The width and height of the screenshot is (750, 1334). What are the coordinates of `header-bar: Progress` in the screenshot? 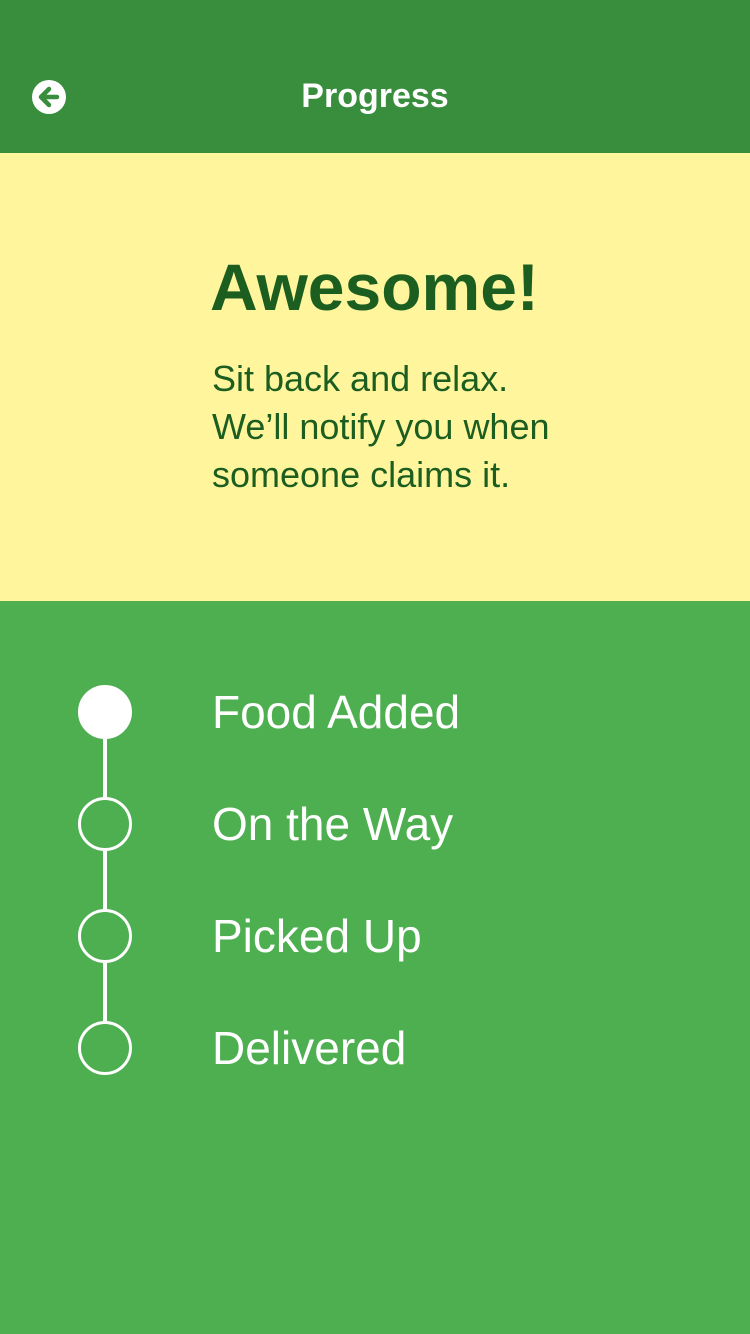 It's located at (375, 76).